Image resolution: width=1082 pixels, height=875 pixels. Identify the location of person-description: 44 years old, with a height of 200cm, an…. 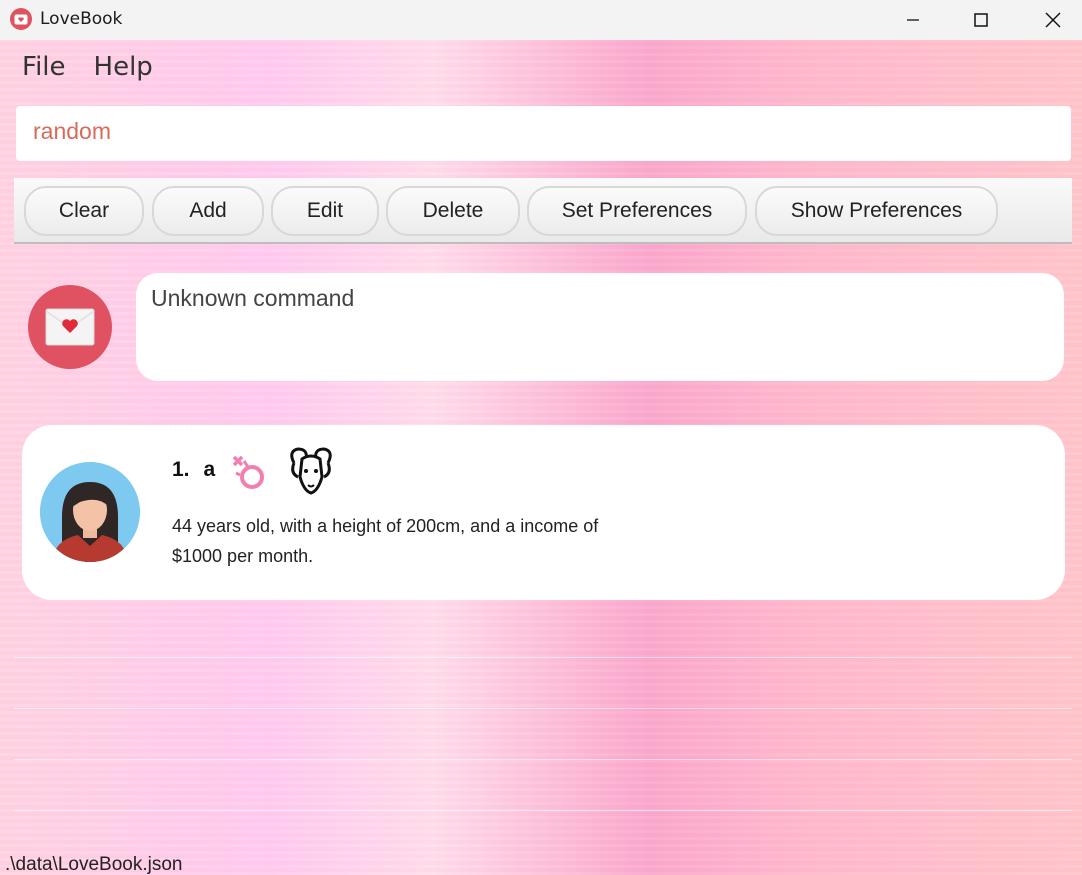
(385, 541).